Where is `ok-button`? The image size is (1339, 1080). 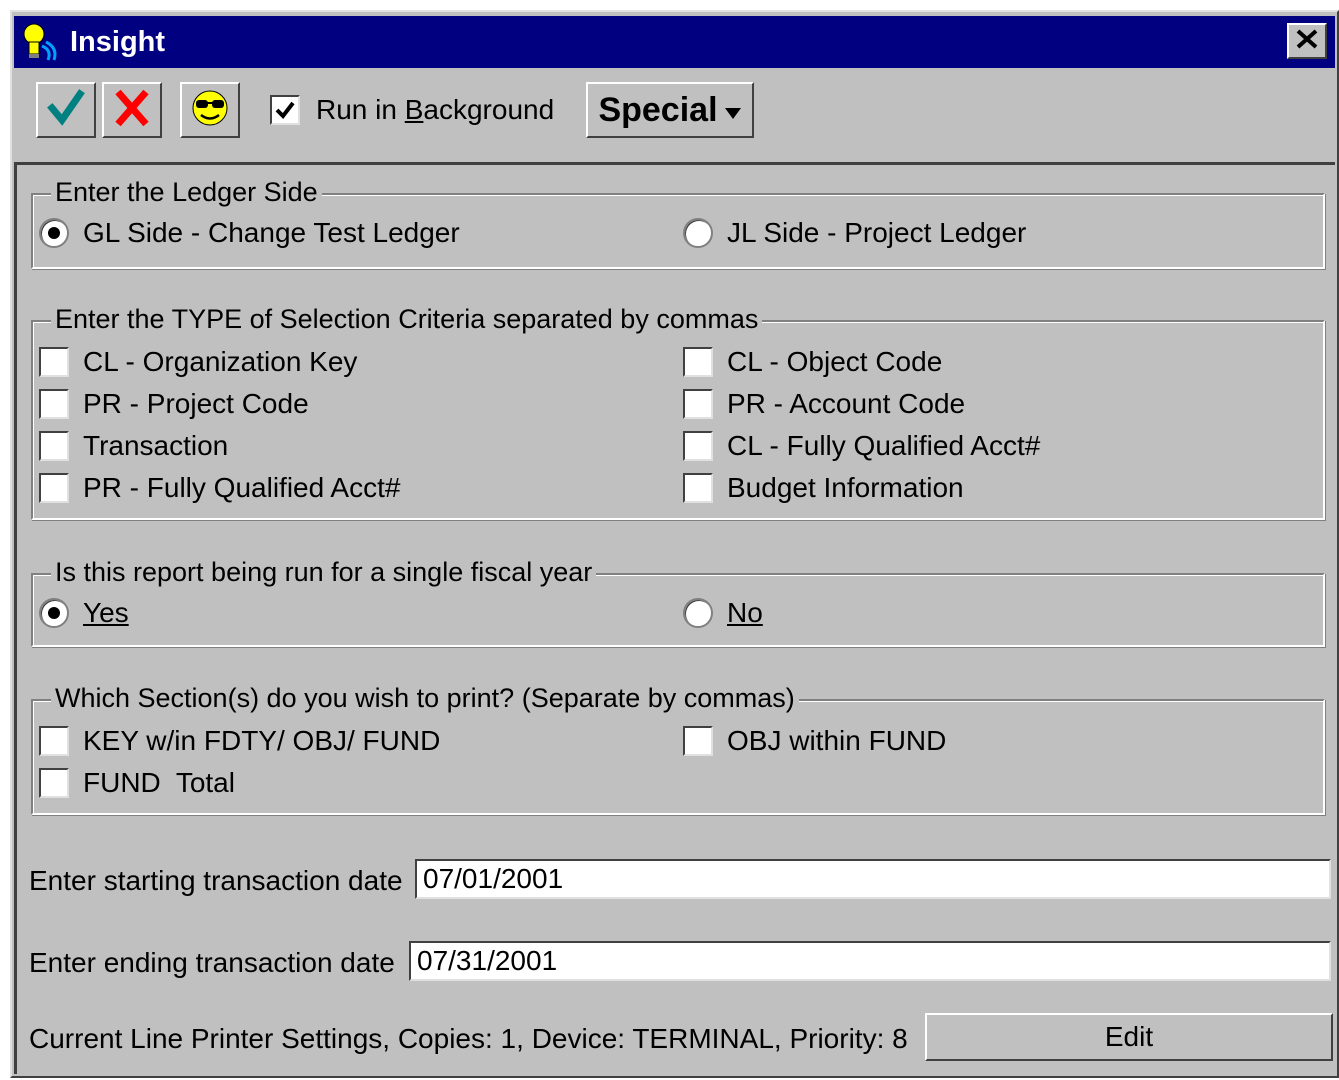
ok-button is located at coordinates (66, 110).